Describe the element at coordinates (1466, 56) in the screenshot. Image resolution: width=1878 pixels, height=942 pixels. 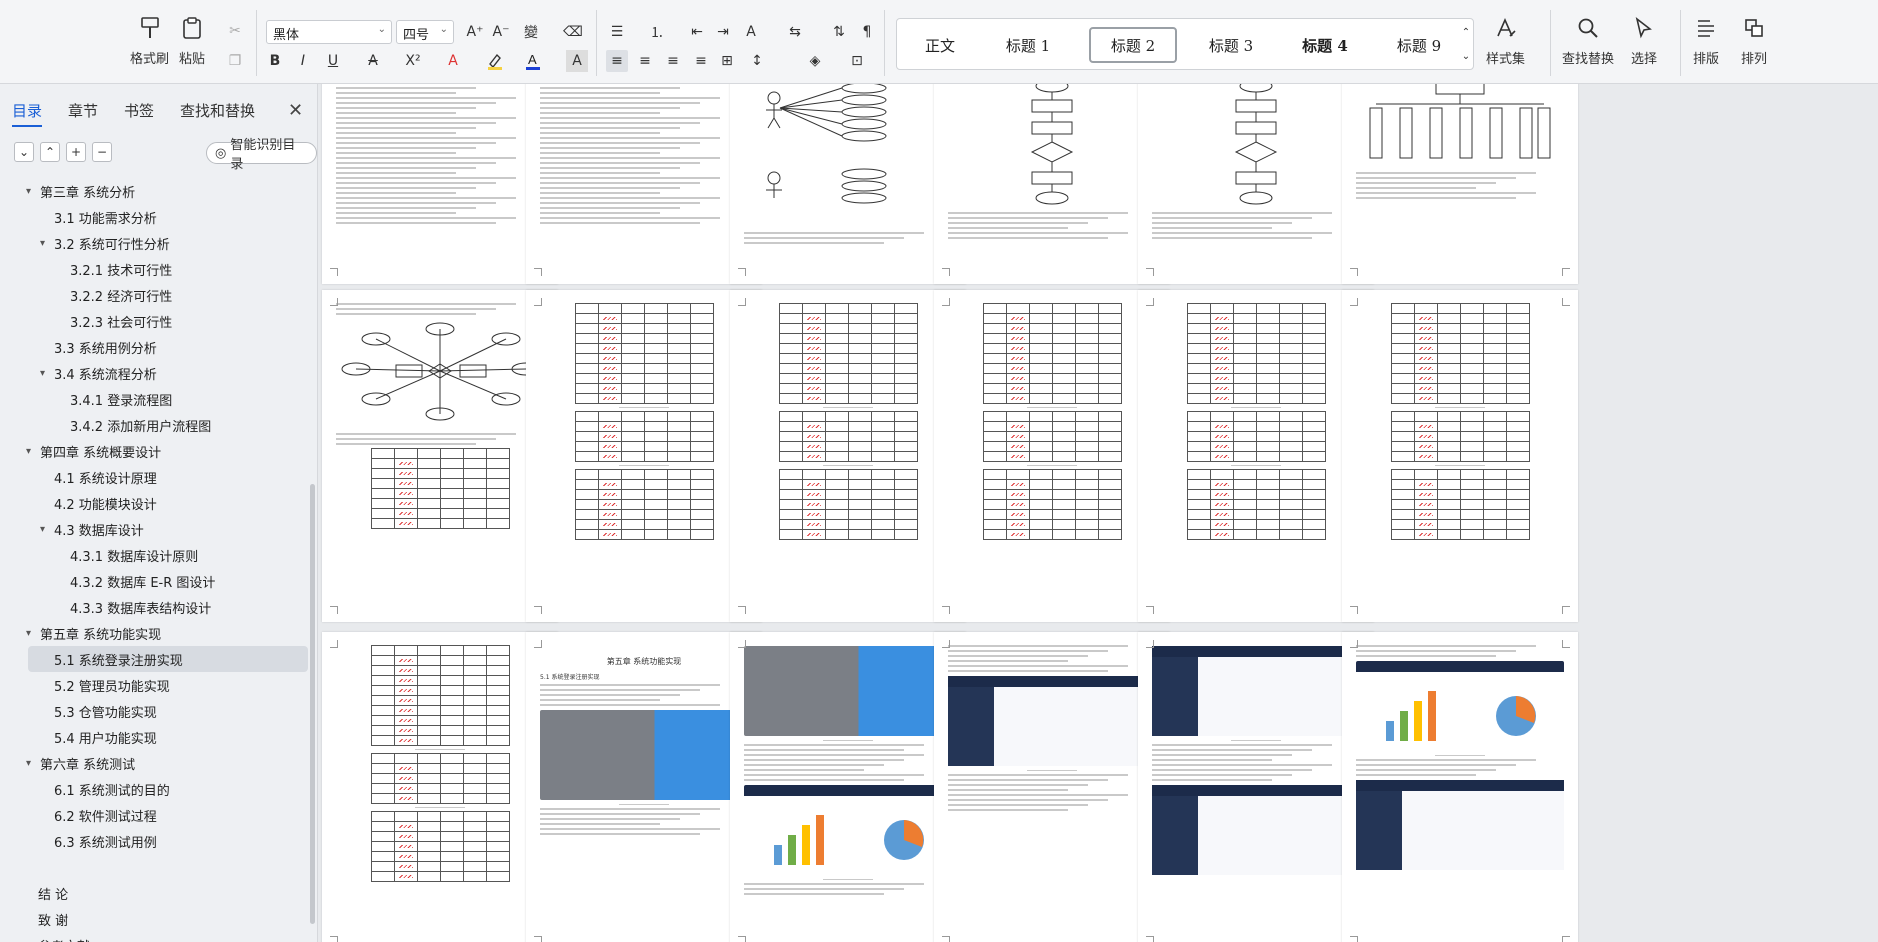
I see `chevron-down-icon: ⌄` at that location.